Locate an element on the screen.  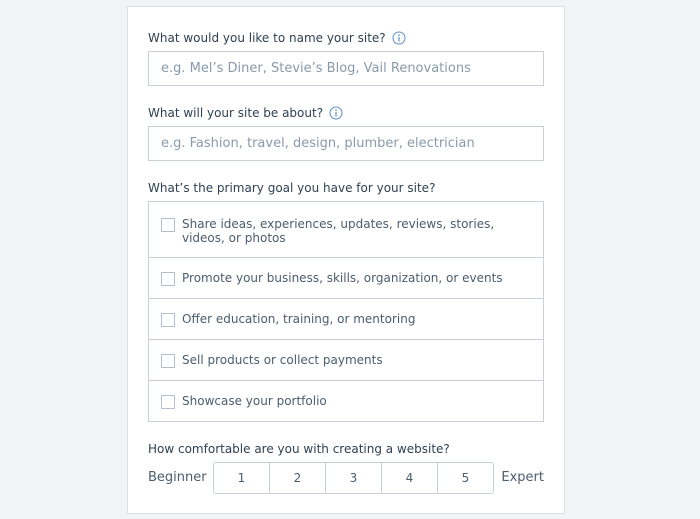
goal-option-label: Offer education, training, or mentoring is located at coordinates (299, 319).